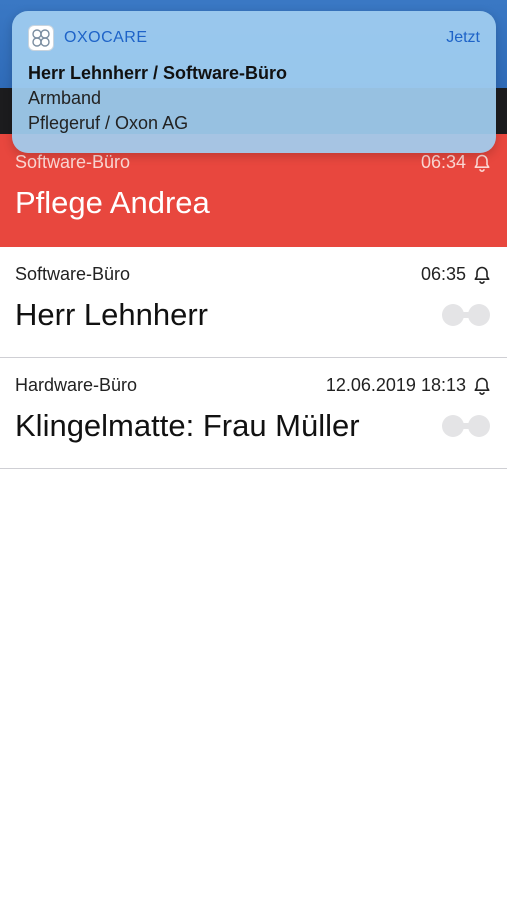 The width and height of the screenshot is (507, 900). Describe the element at coordinates (463, 37) in the screenshot. I see `notification-time: Jetzt` at that location.